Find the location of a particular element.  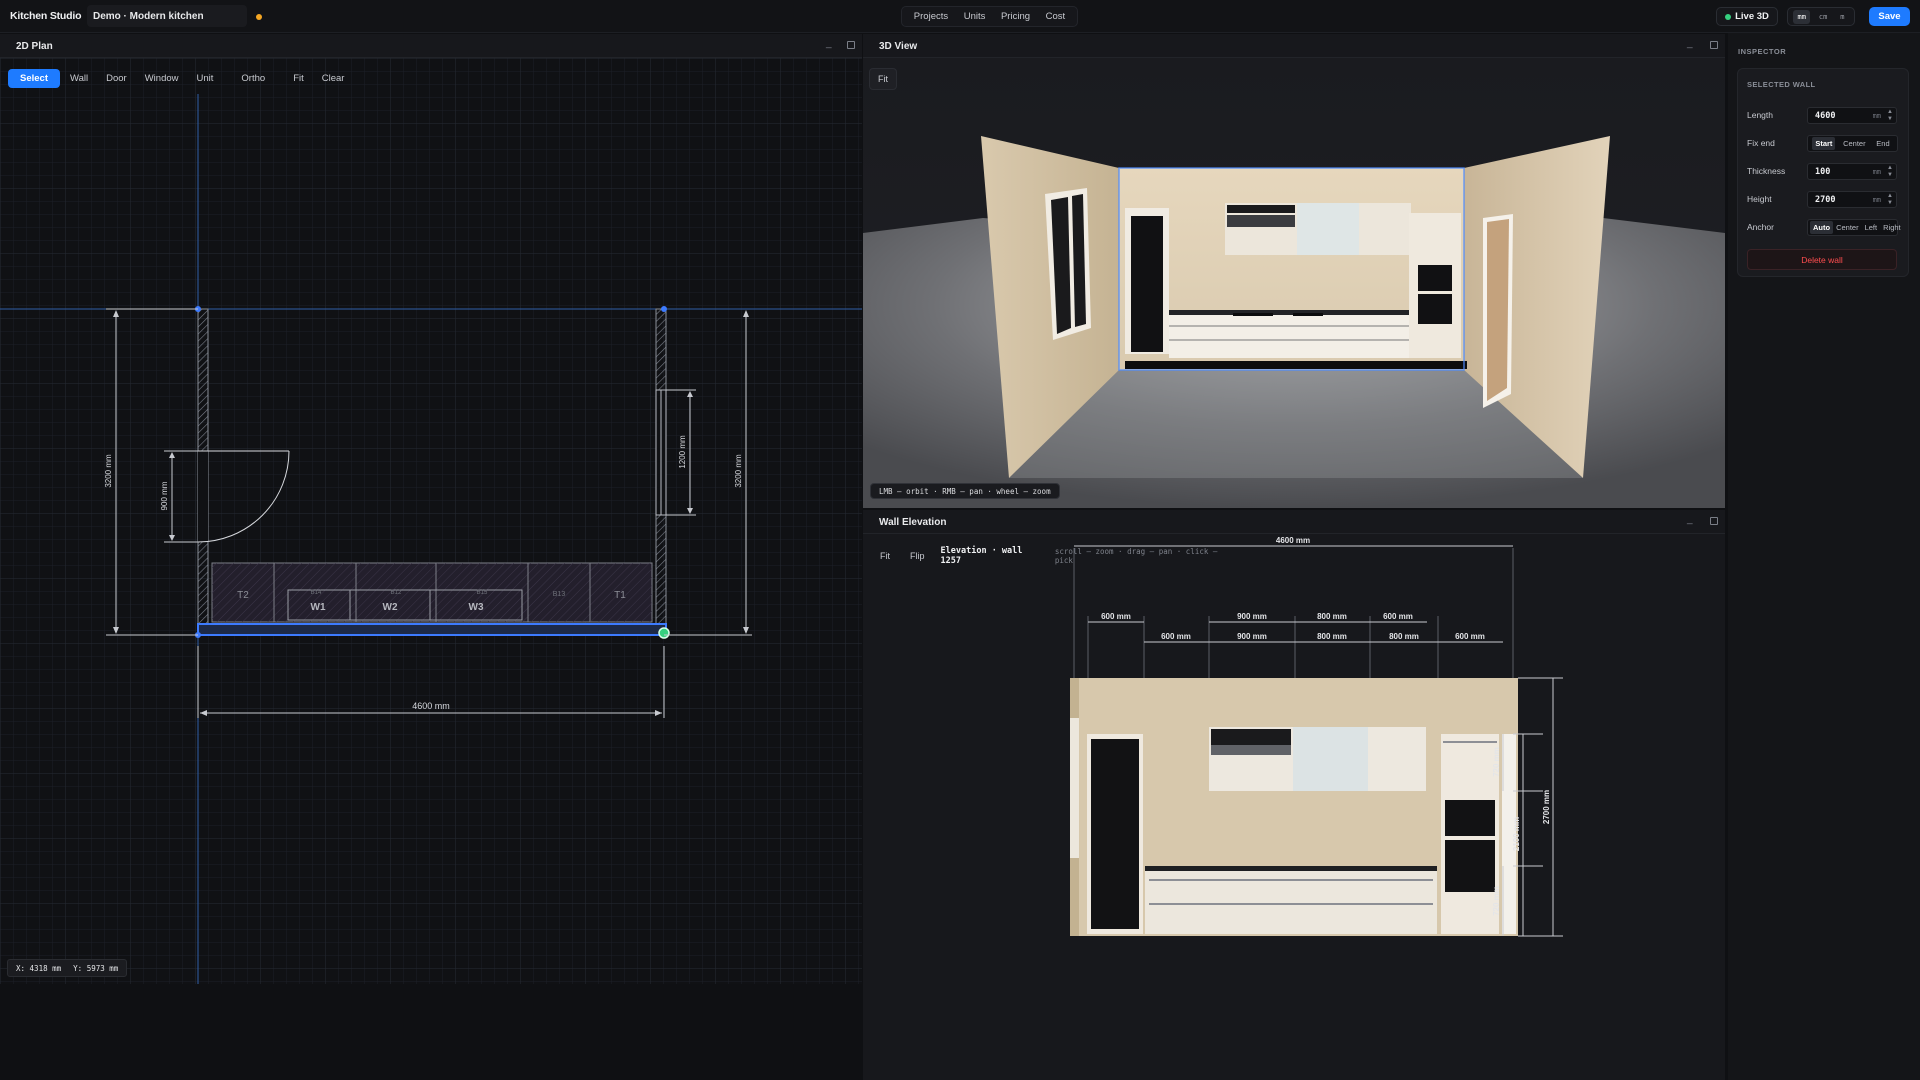

dim-label-right: 3200 mm is located at coordinates (738, 471).